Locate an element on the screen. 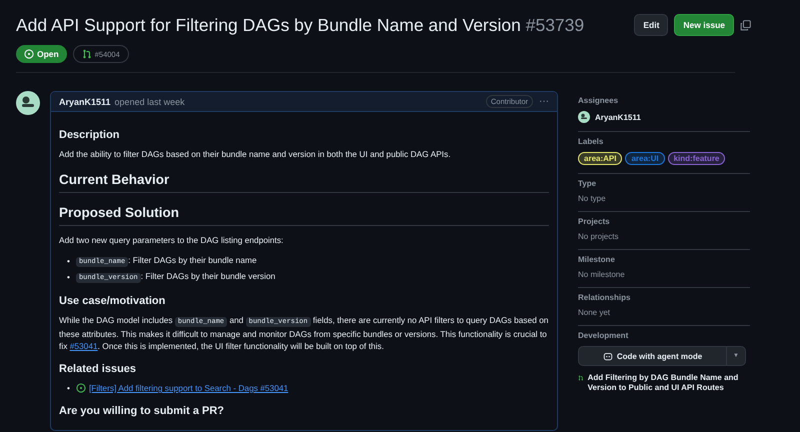 This screenshot has height=432, width=800. assignee-name: AryanK1511 is located at coordinates (618, 117).